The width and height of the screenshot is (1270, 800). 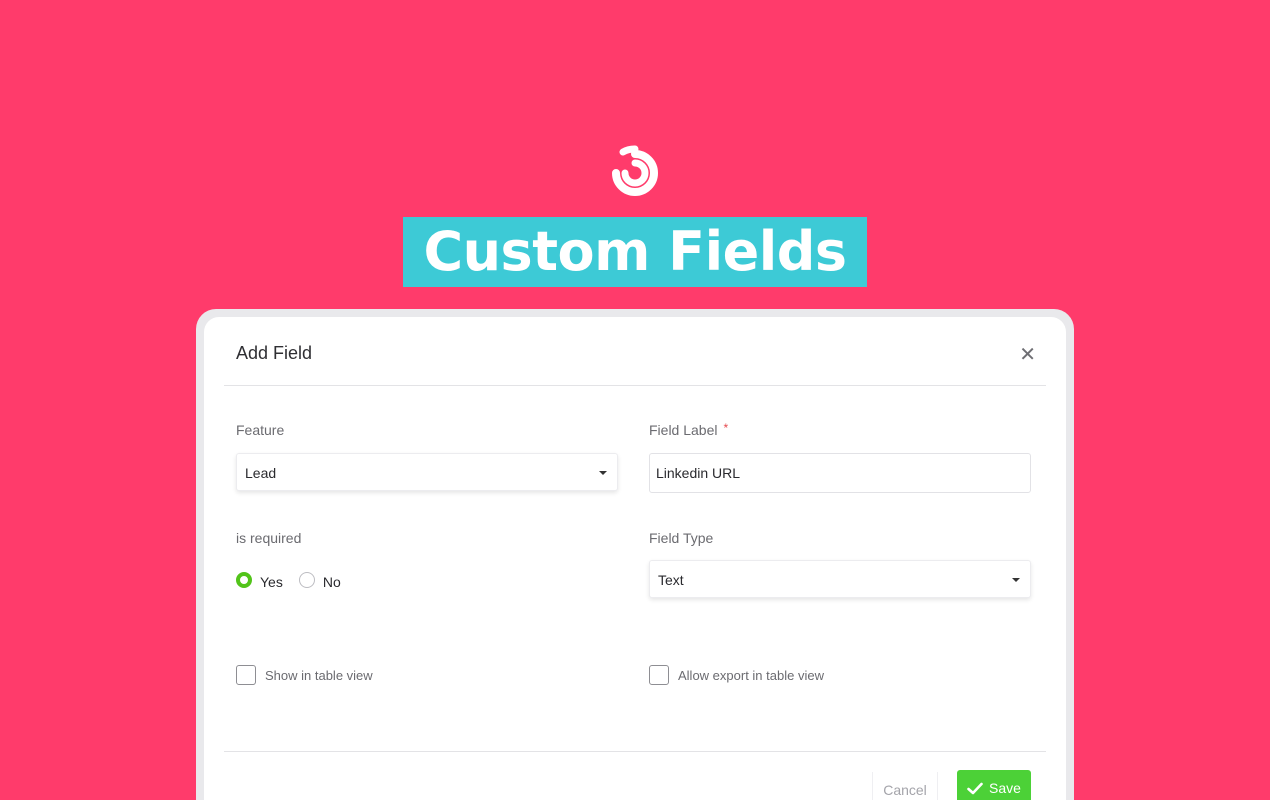 What do you see at coordinates (319, 675) in the screenshot?
I see `show-in-table-view-label: Show in table view` at bounding box center [319, 675].